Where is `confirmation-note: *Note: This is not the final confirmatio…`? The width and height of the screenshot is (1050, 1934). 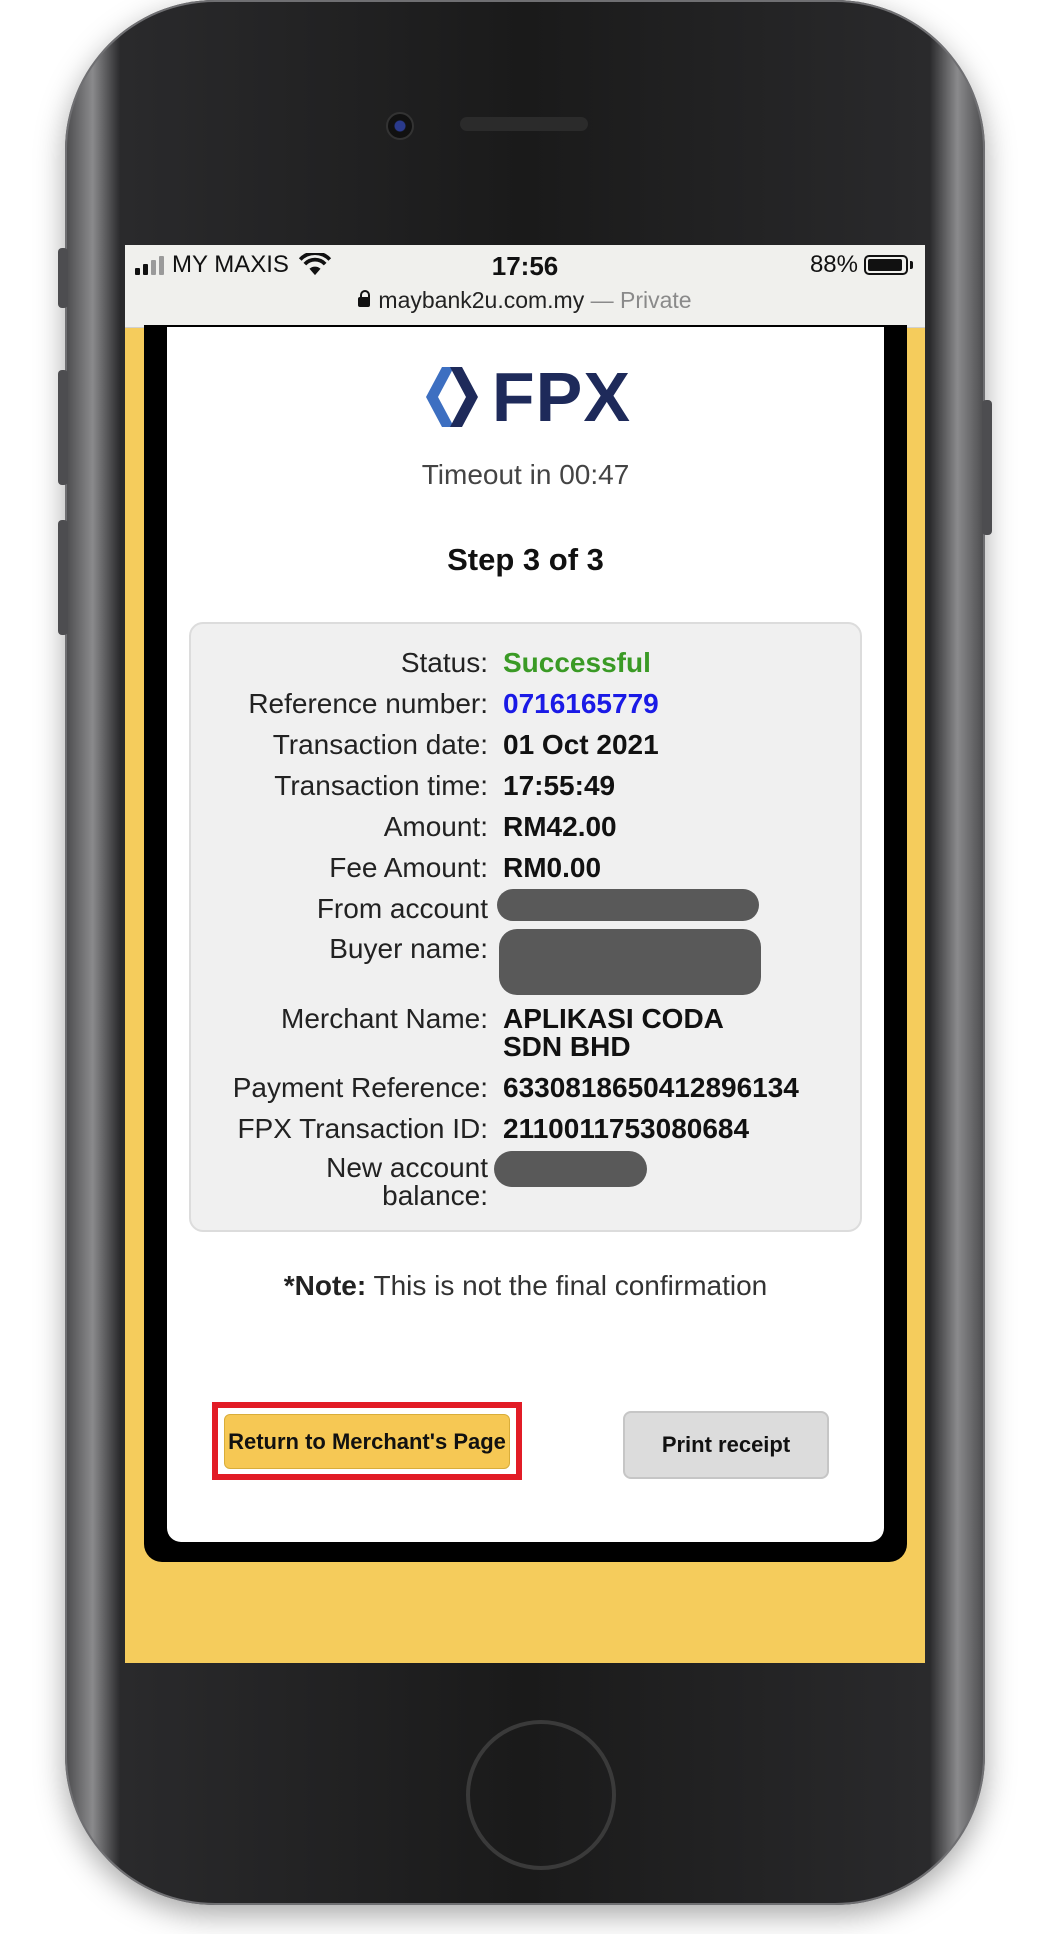 confirmation-note: *Note: This is not the final confirmatio… is located at coordinates (525, 1286).